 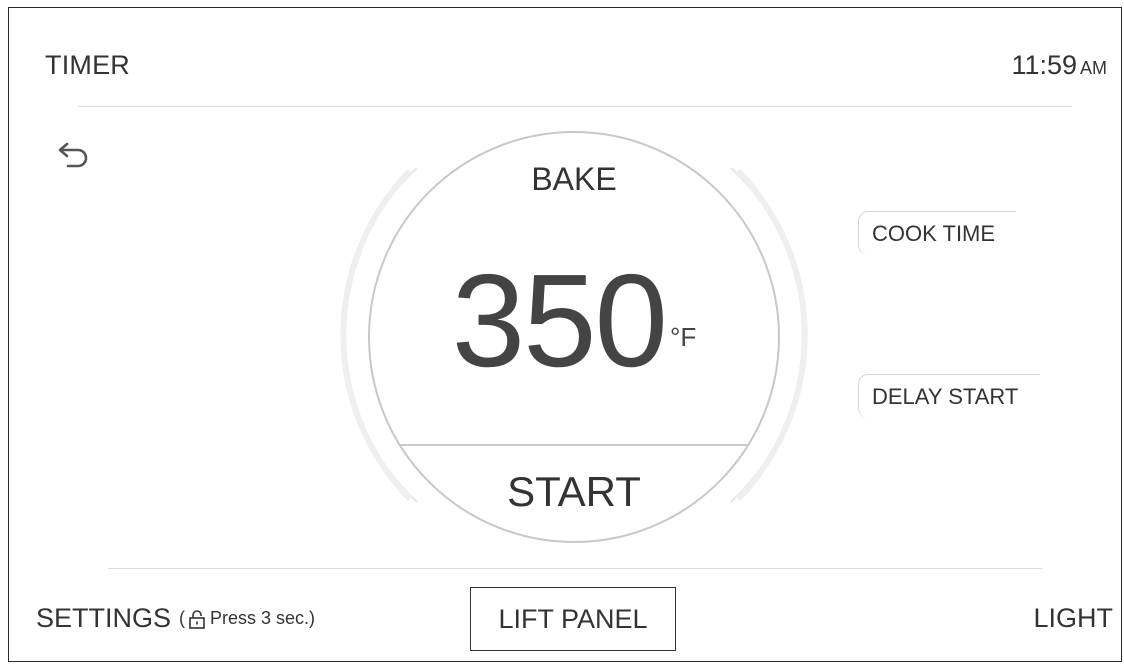 What do you see at coordinates (1093, 68) in the screenshot?
I see `clock-ampm: AM` at bounding box center [1093, 68].